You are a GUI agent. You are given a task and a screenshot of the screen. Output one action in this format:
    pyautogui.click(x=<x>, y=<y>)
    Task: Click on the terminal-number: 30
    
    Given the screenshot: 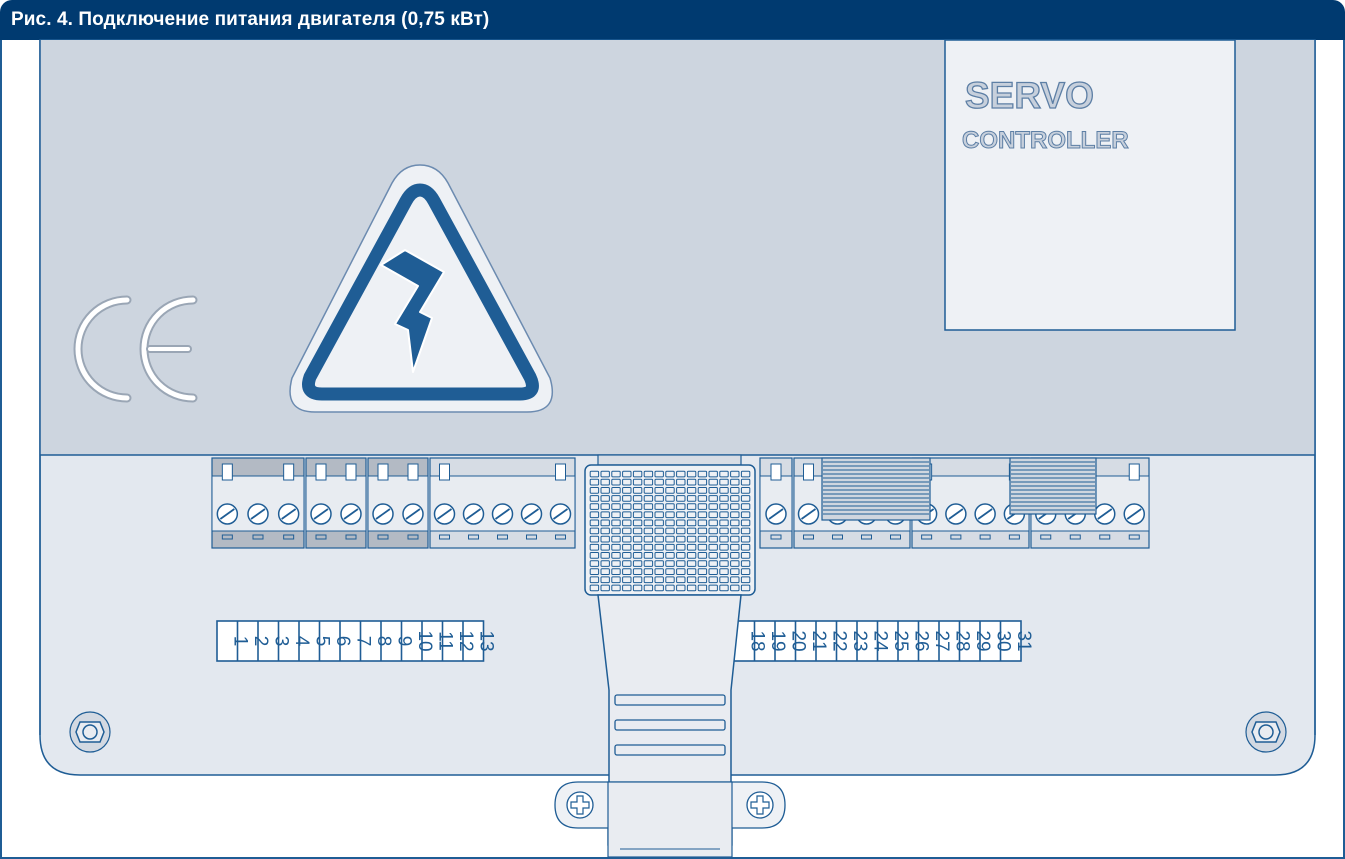 What is the action you would take?
    pyautogui.click(x=1002, y=640)
    